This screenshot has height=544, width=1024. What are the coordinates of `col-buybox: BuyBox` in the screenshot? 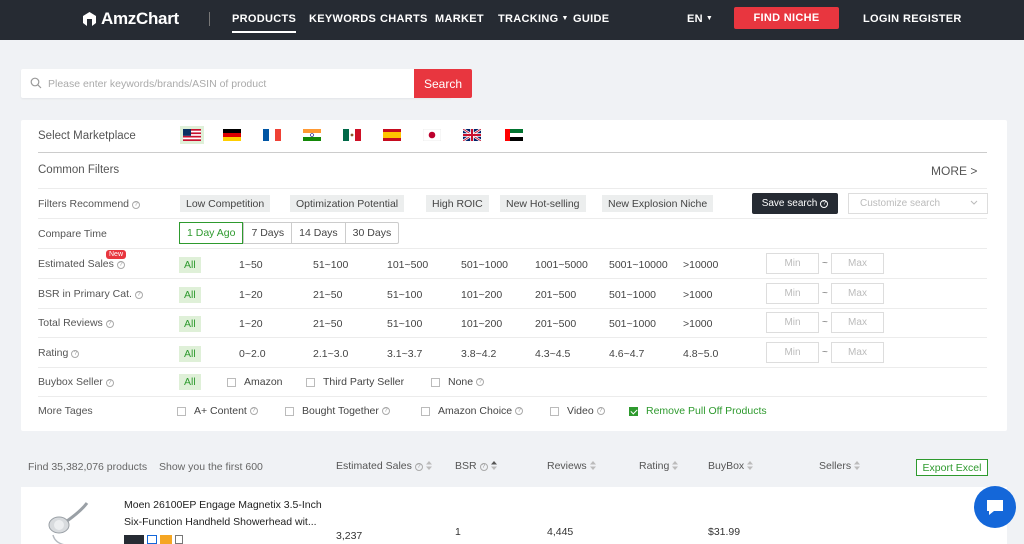 It's located at (731, 466).